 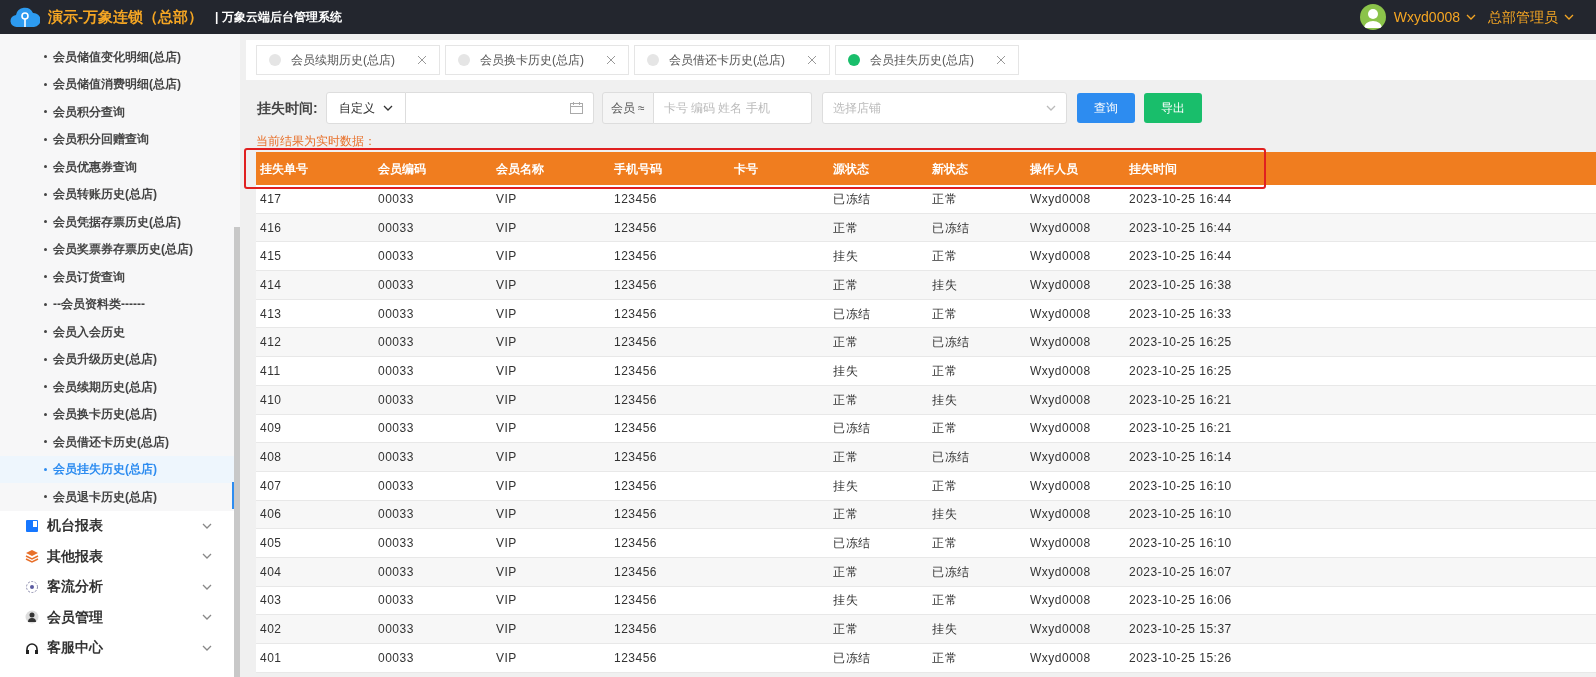 I want to click on sidebar-item-label: 会员优惠券查询, so click(x=95, y=166).